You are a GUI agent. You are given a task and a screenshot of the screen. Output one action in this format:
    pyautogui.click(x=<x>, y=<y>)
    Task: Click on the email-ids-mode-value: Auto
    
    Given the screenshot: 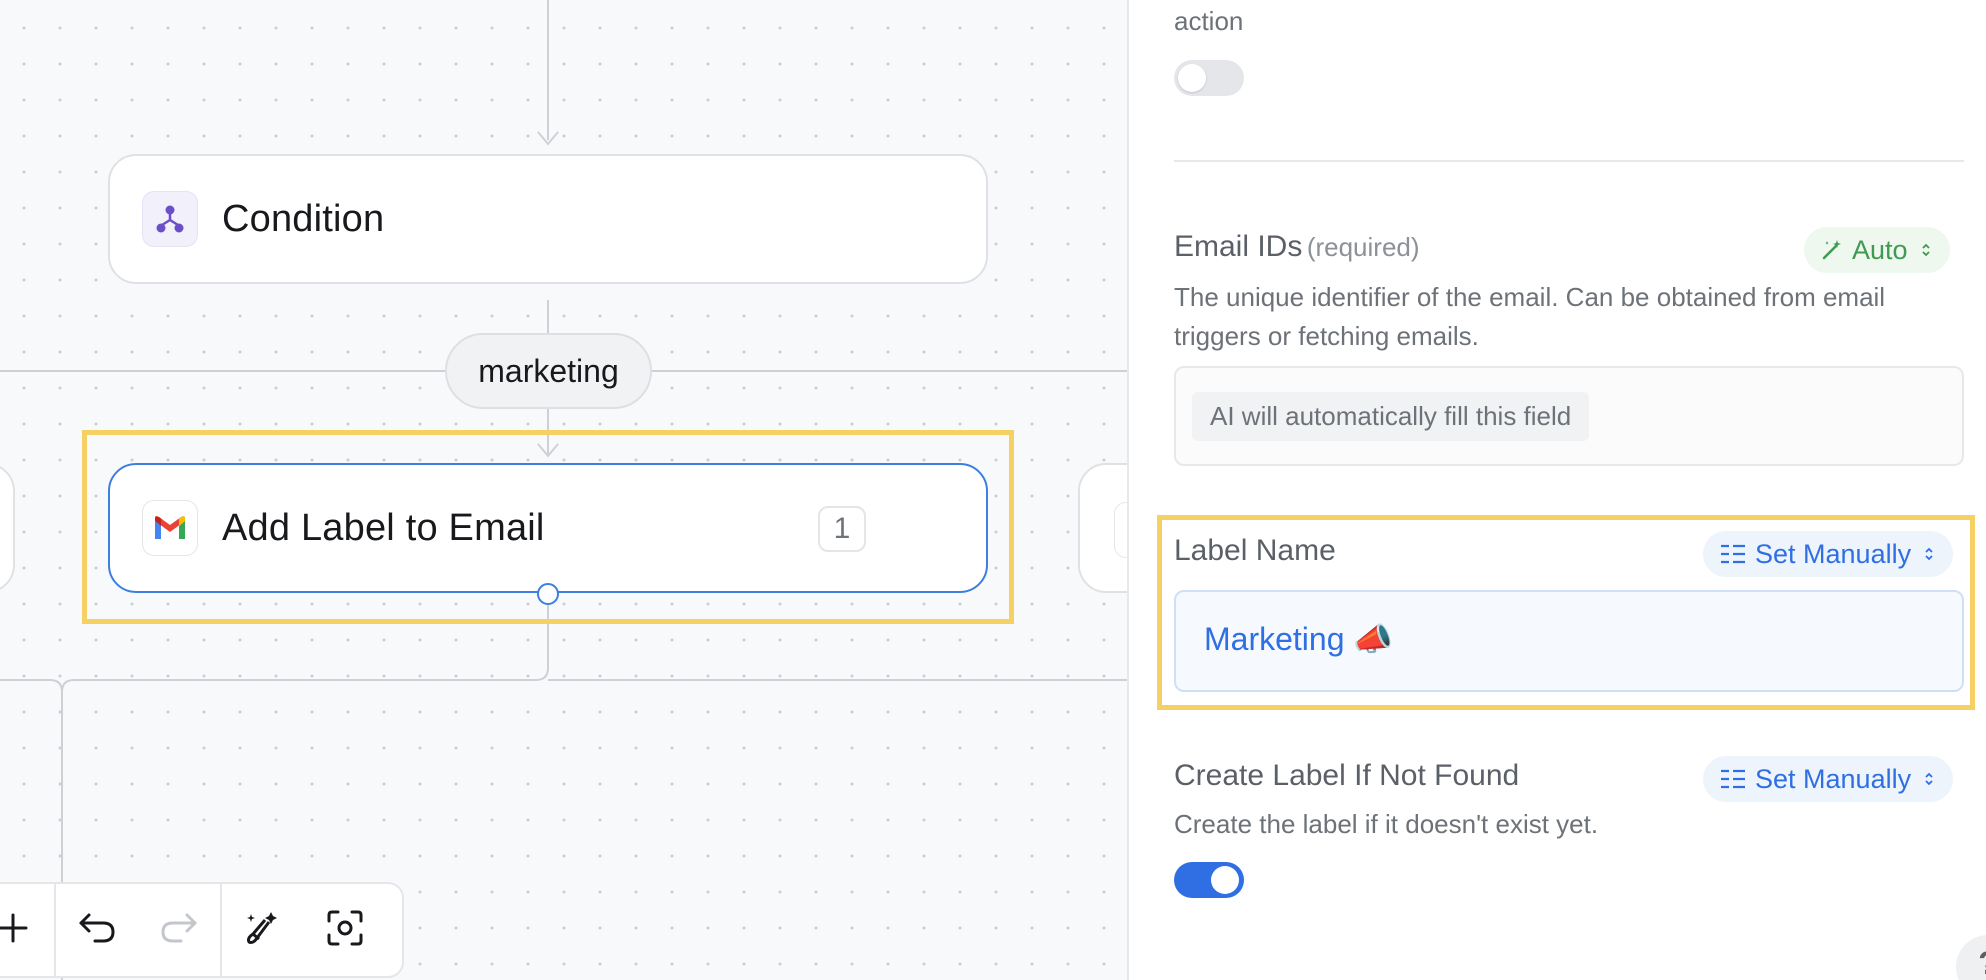 What is the action you would take?
    pyautogui.click(x=1880, y=249)
    